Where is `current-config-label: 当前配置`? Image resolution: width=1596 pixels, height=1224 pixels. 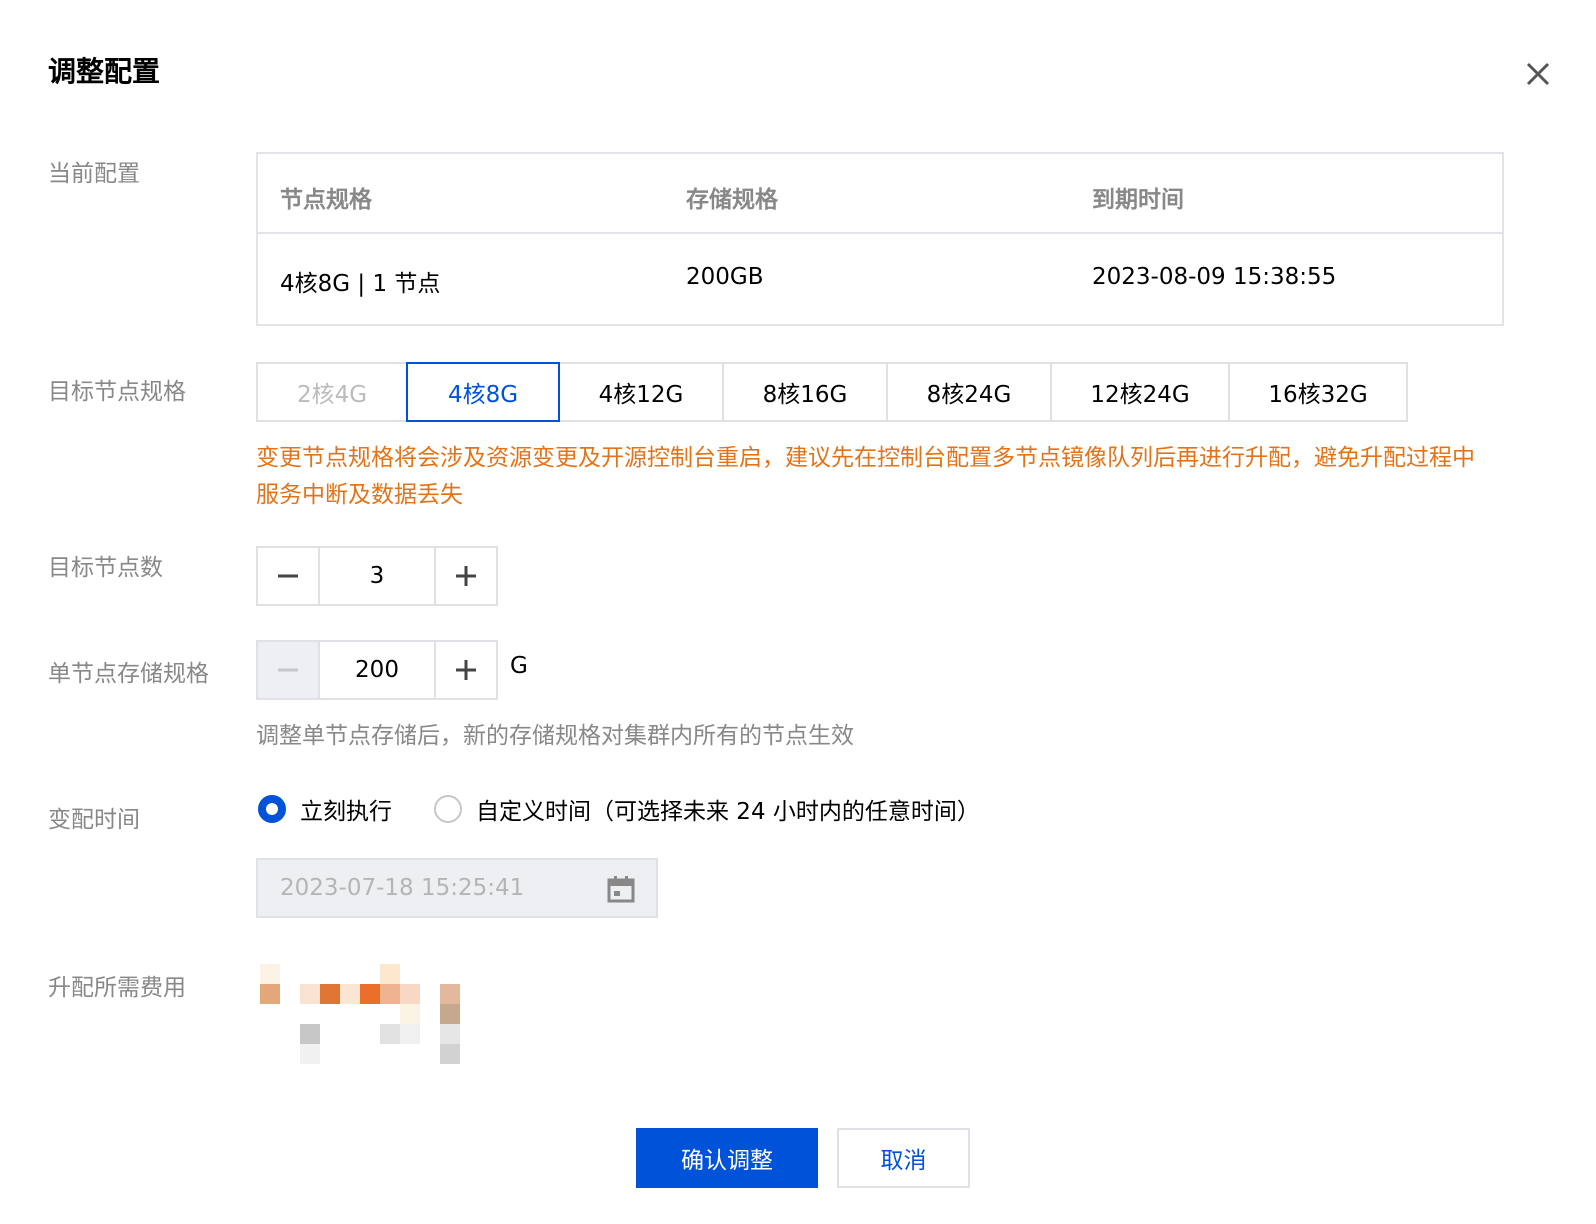 current-config-label: 当前配置 is located at coordinates (94, 174).